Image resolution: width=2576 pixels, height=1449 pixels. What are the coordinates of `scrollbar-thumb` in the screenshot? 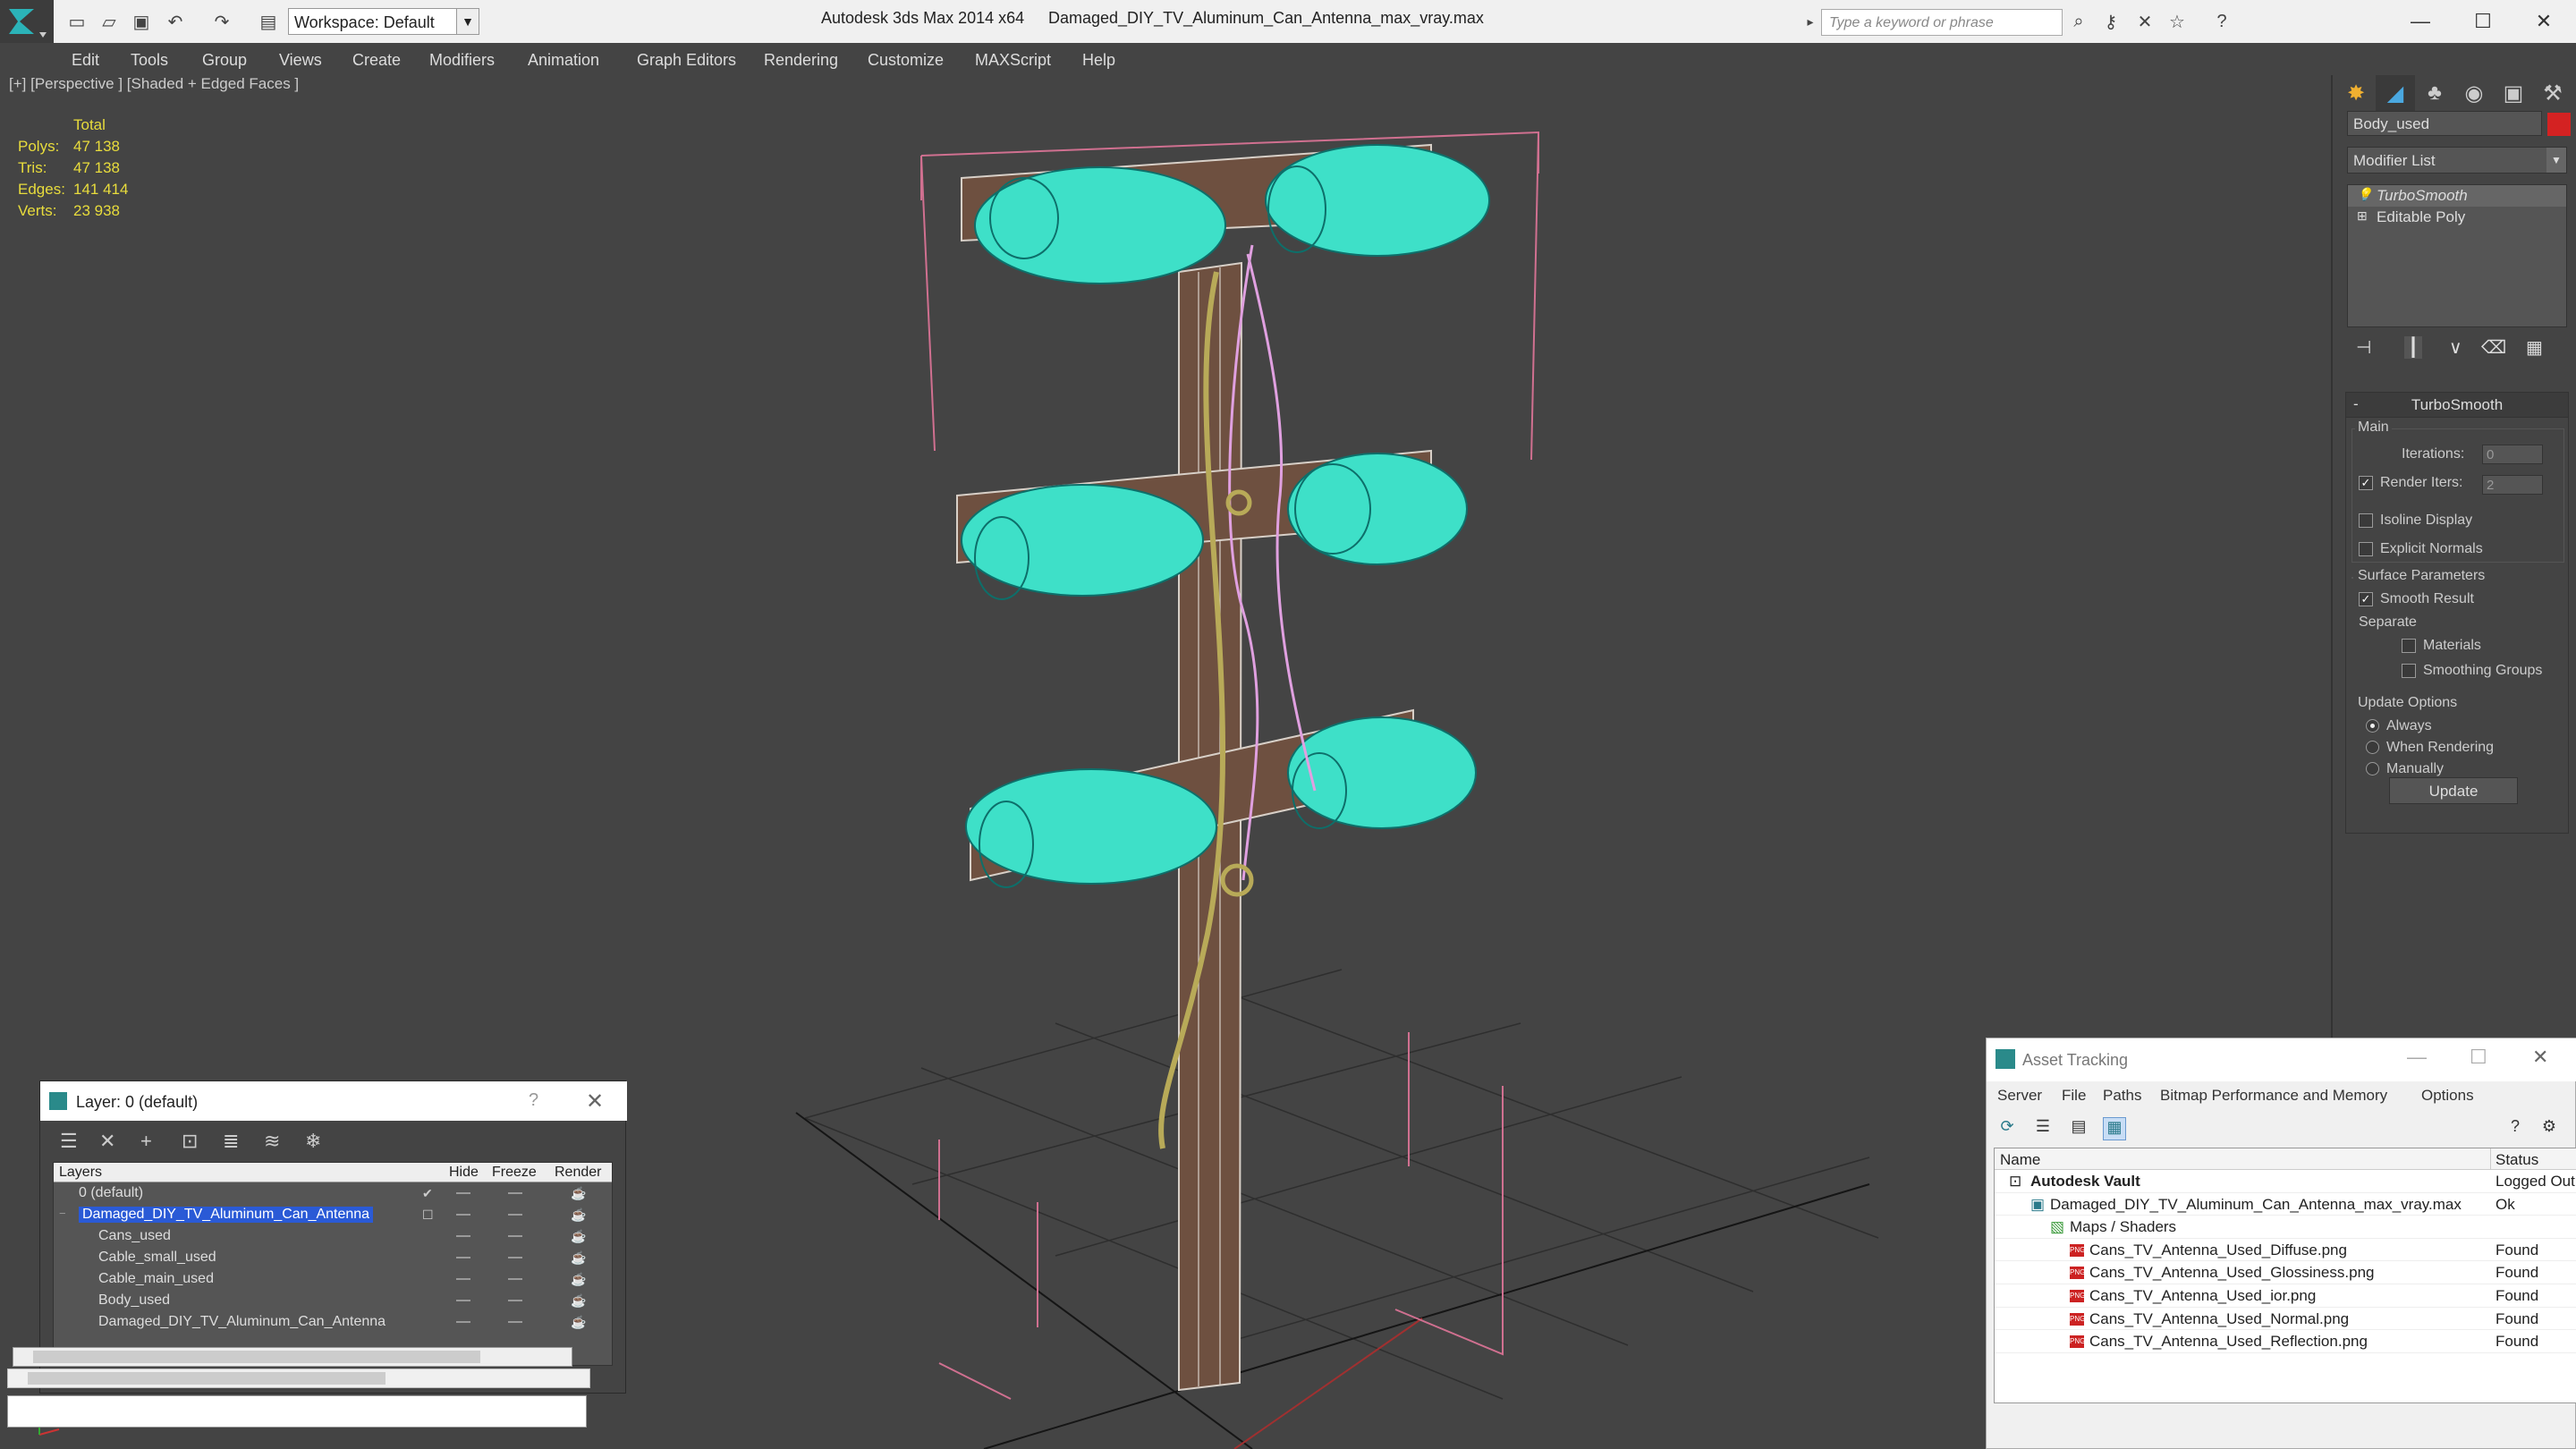 It's located at (256, 1357).